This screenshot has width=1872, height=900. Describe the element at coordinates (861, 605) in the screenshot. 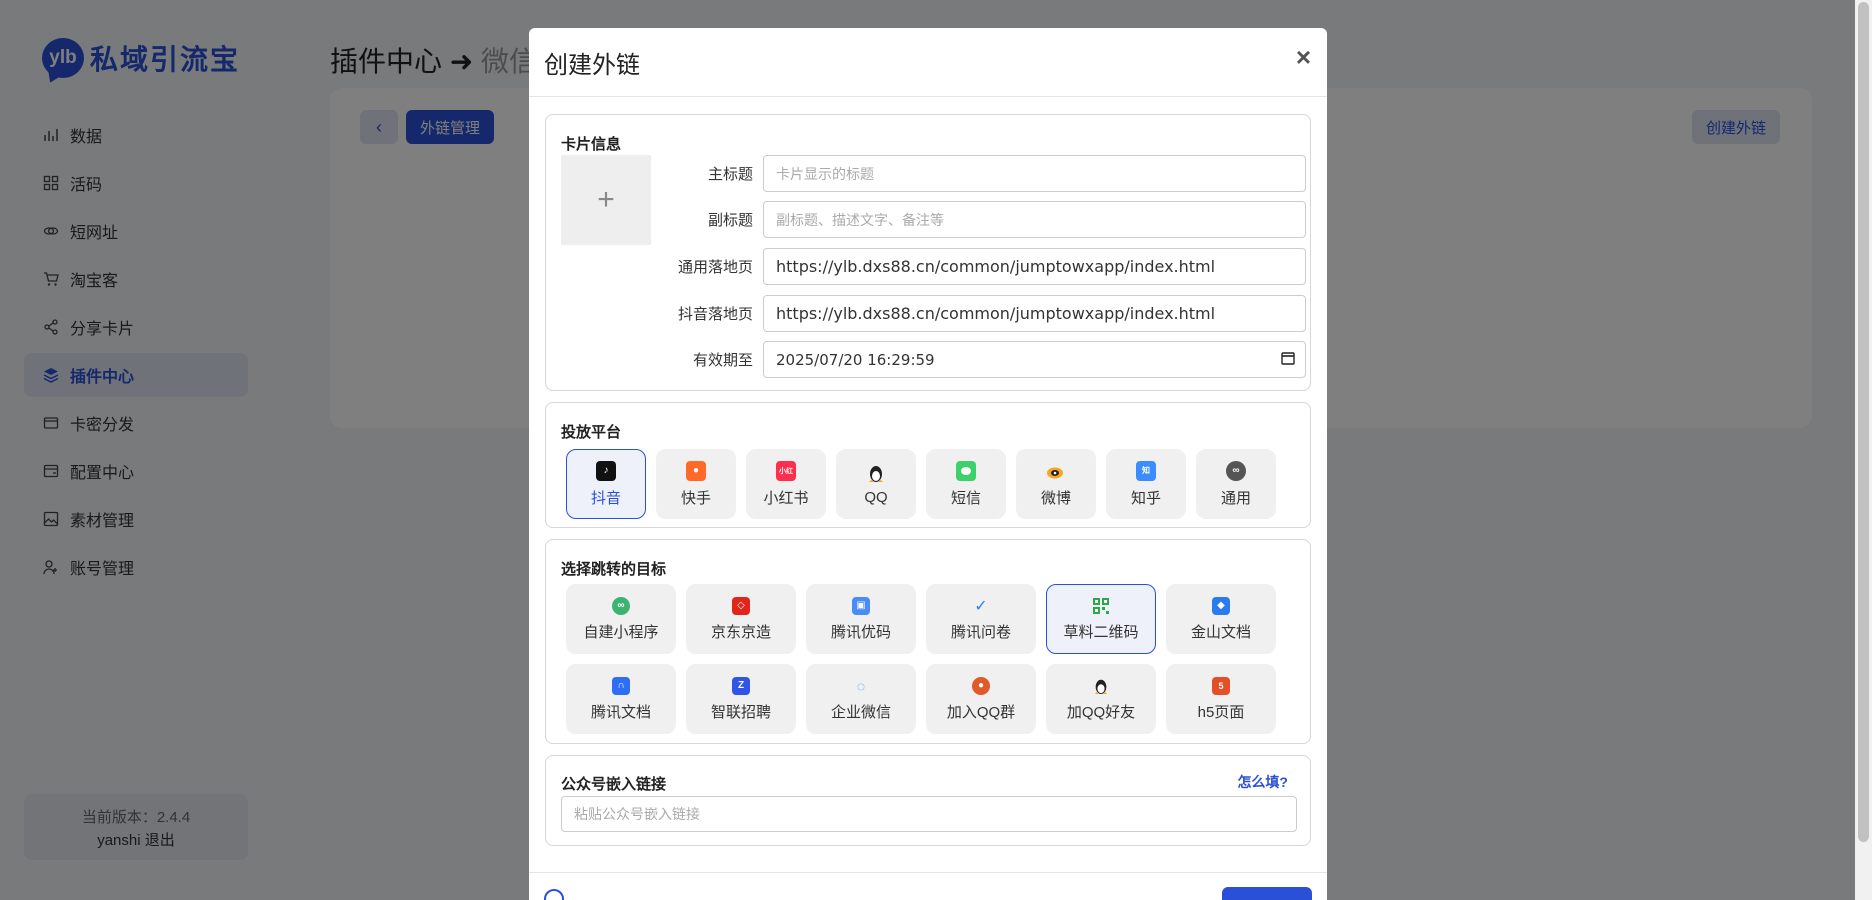

I see `tencent-cube-icon: ▣` at that location.